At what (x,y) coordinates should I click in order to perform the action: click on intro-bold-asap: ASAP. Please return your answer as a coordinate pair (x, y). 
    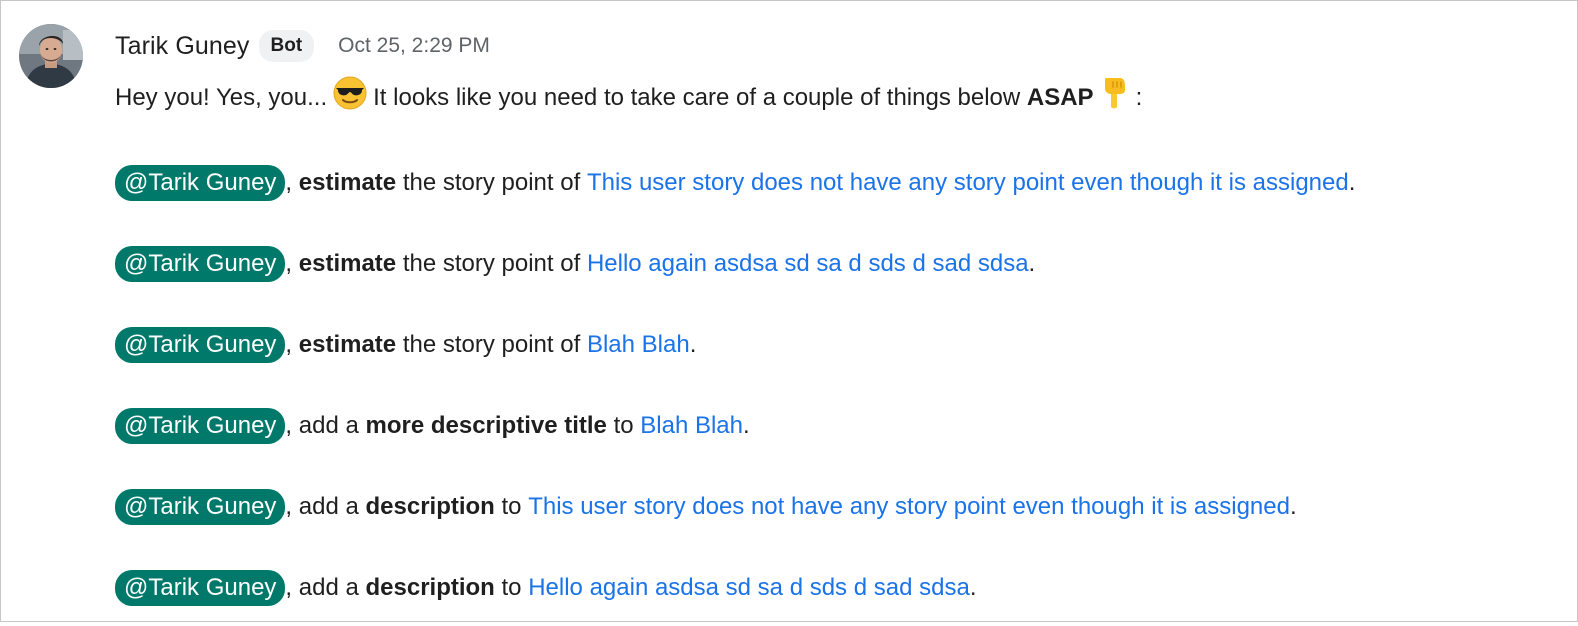
    Looking at the image, I should click on (1060, 97).